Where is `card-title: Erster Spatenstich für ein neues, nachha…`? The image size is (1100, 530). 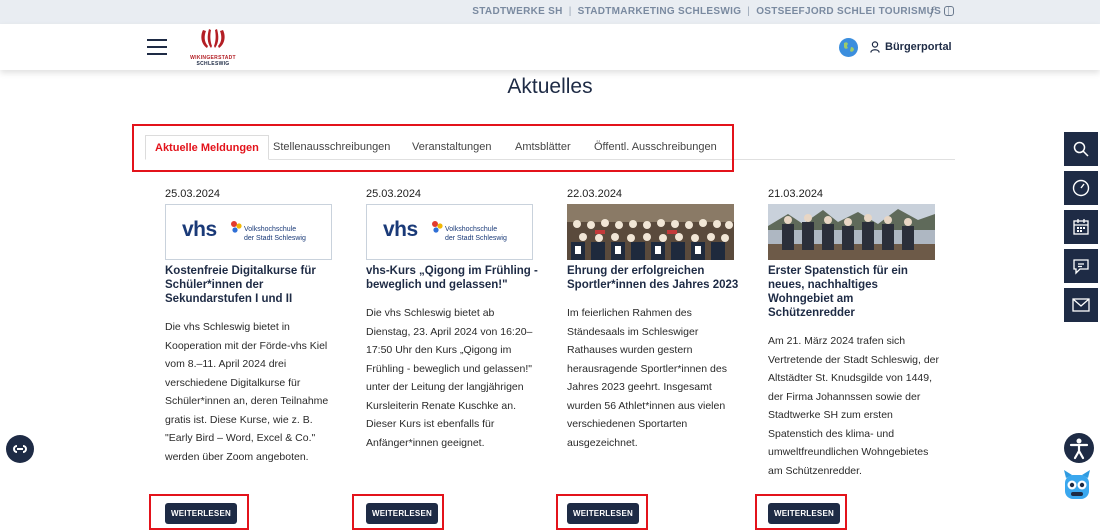 card-title: Erster Spatenstich für ein neues, nachha… is located at coordinates (854, 292).